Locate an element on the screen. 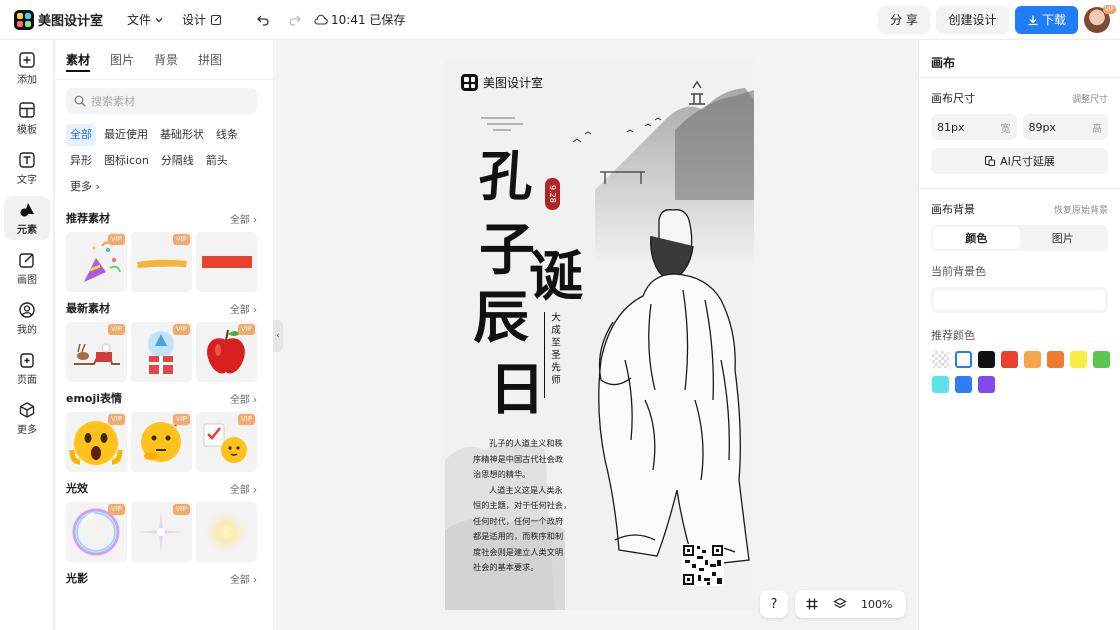  adjust-size-link: 调整尺寸 is located at coordinates (1090, 98).